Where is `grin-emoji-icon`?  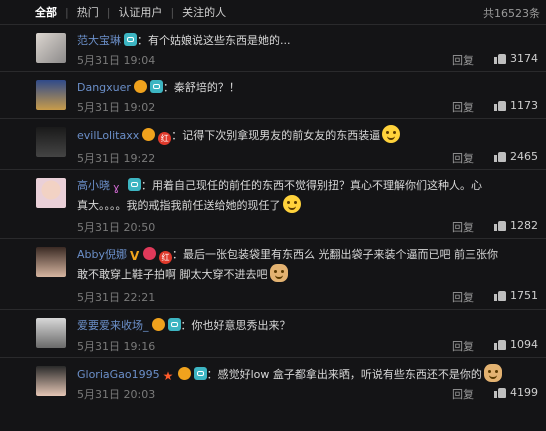
grin-emoji-icon is located at coordinates (391, 134).